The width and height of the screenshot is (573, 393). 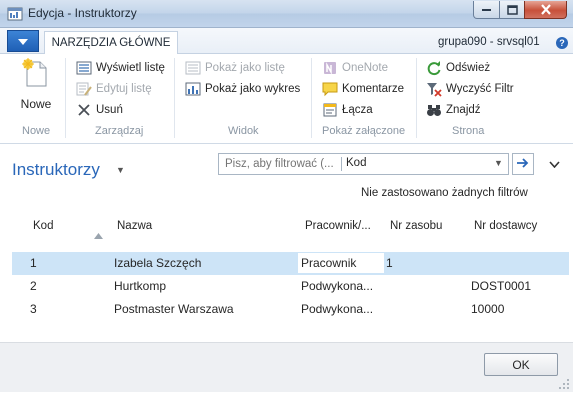 What do you see at coordinates (36, 74) in the screenshot?
I see `new-document-icon` at bounding box center [36, 74].